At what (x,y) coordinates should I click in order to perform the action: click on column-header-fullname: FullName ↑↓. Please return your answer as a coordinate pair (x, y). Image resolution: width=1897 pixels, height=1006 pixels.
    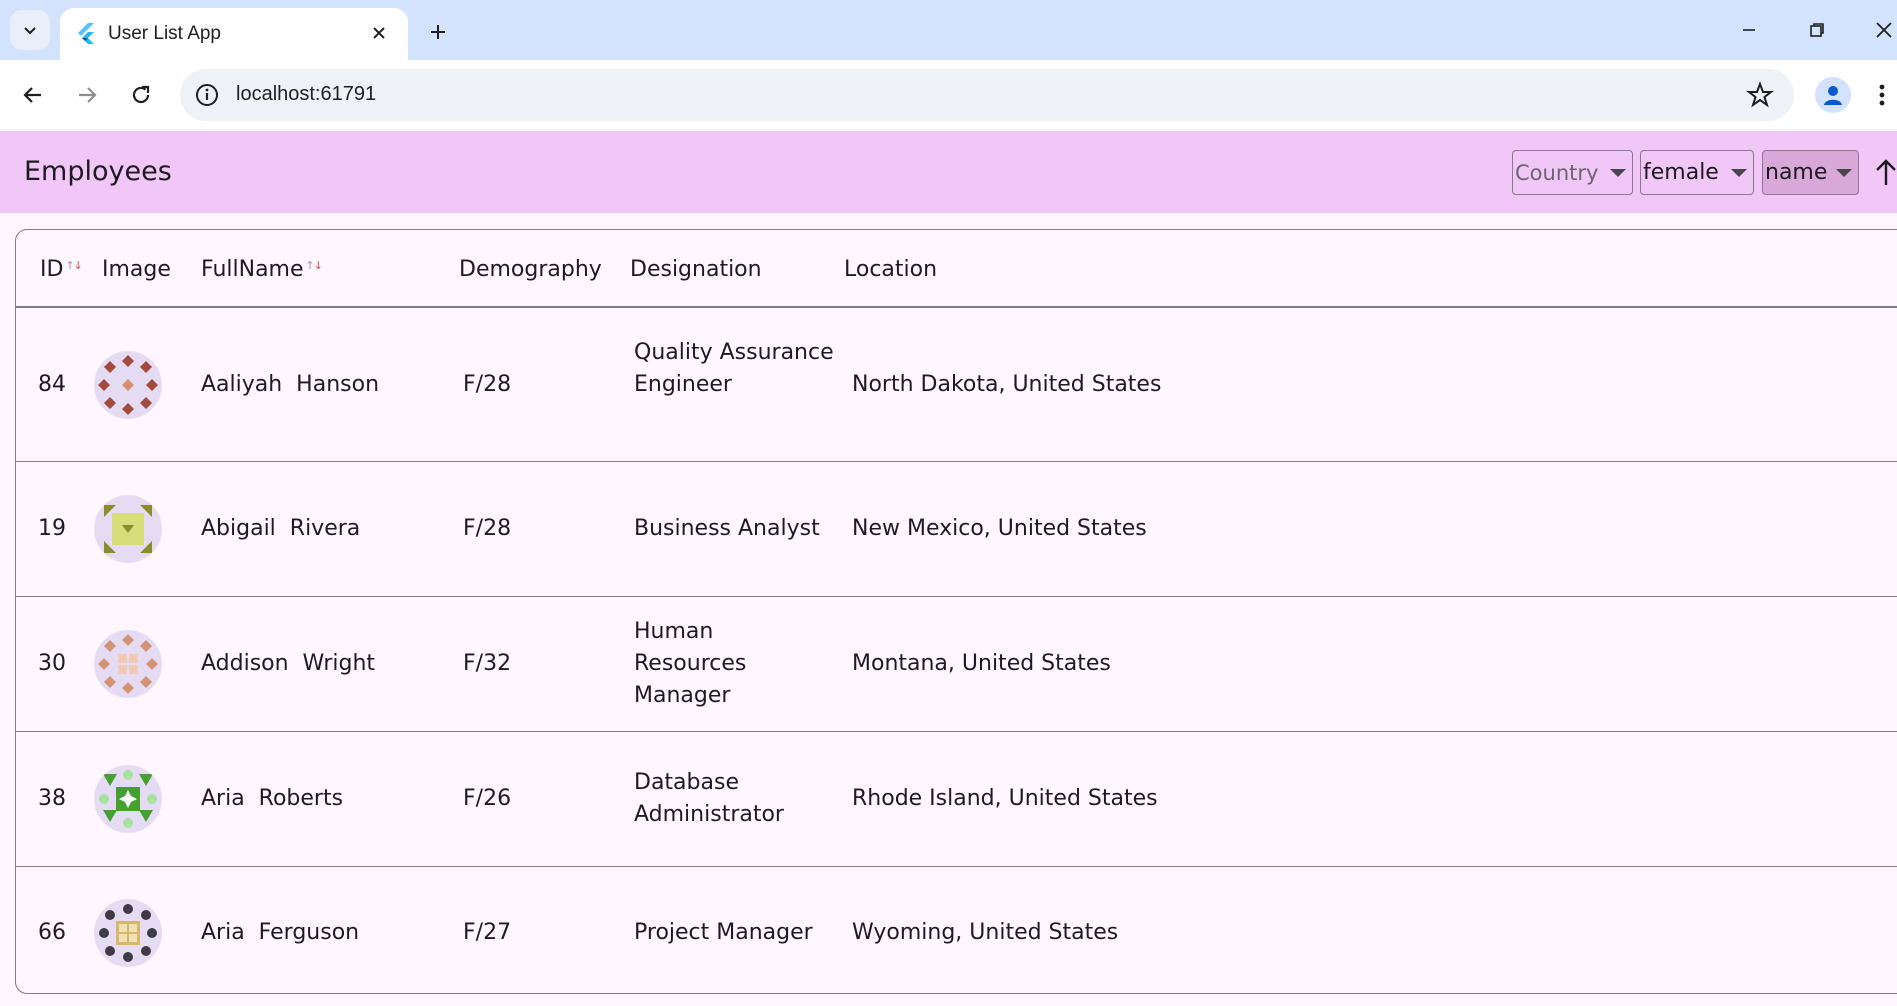
    Looking at the image, I should click on (262, 269).